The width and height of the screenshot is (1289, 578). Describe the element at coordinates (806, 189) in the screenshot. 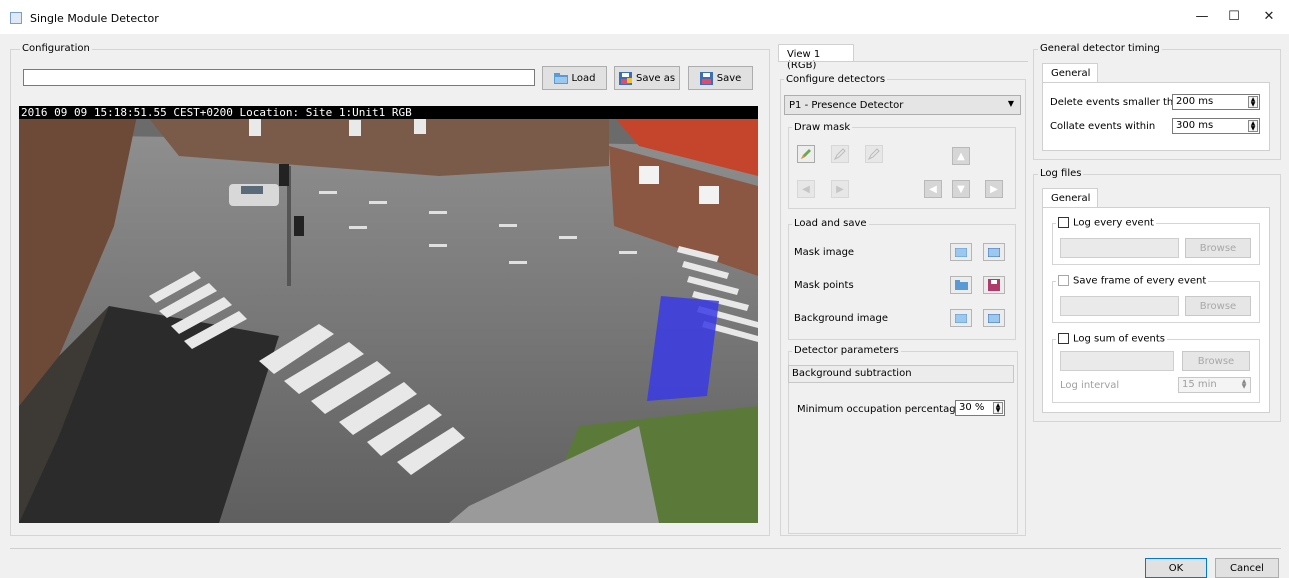

I see `arrow-left-small-icon: ◀` at that location.